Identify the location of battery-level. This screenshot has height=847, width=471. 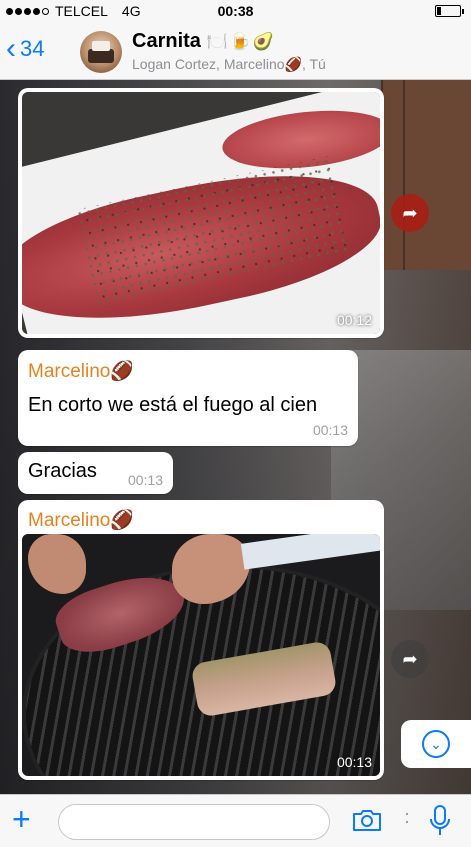
(439, 11).